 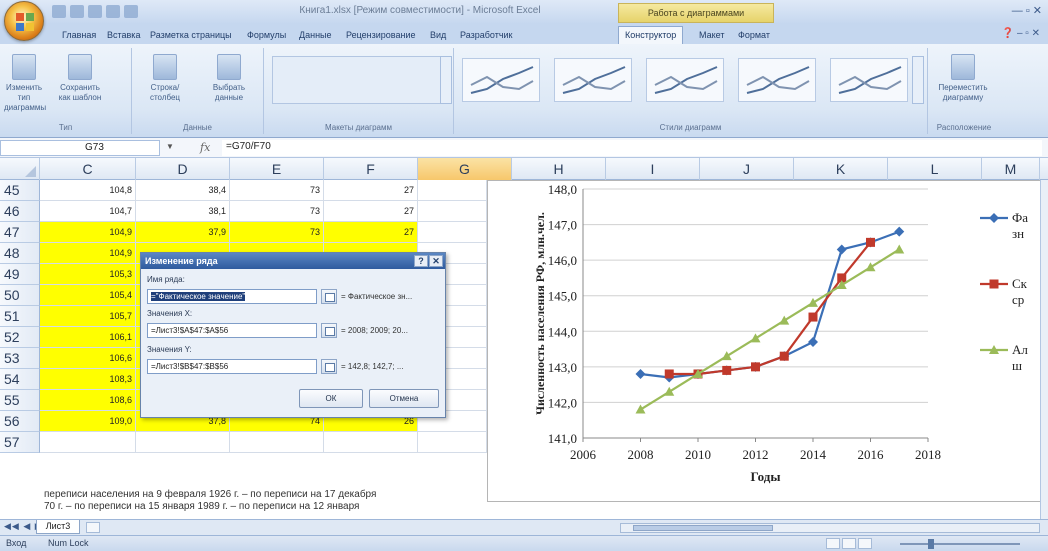 What do you see at coordinates (229, 78) in the screenshot?
I see `select-data-button: Выбрать данные` at bounding box center [229, 78].